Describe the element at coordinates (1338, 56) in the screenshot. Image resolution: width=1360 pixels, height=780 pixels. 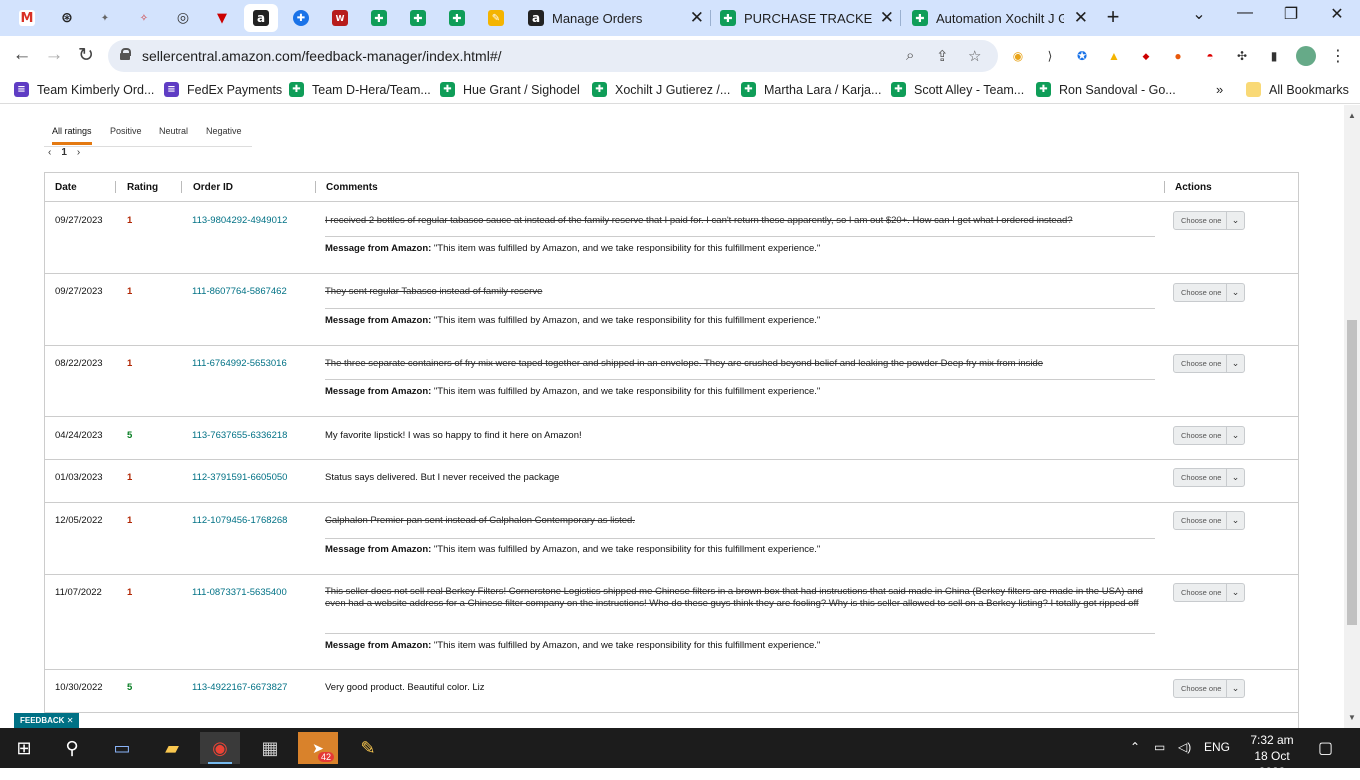
I see `menu-icon: ⋮` at that location.